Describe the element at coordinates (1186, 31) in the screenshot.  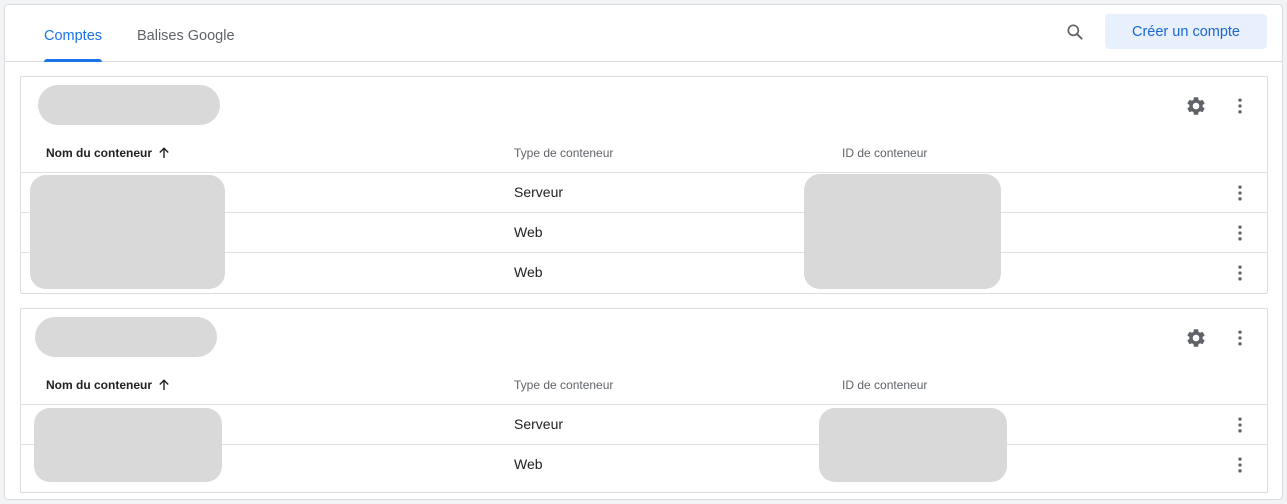
I see `create-account-button: Créer un compte` at that location.